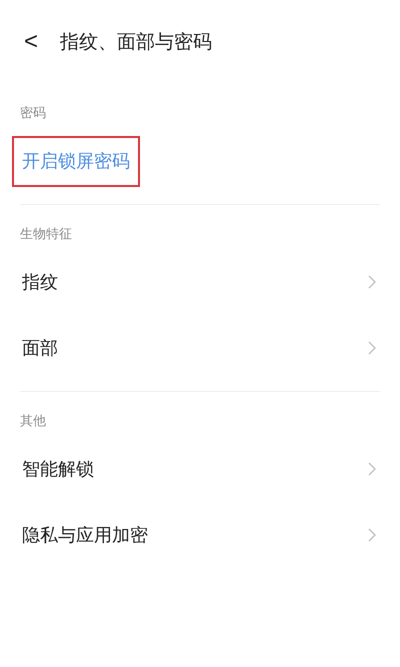  Describe the element at coordinates (33, 113) in the screenshot. I see `section-label: 密码` at that location.